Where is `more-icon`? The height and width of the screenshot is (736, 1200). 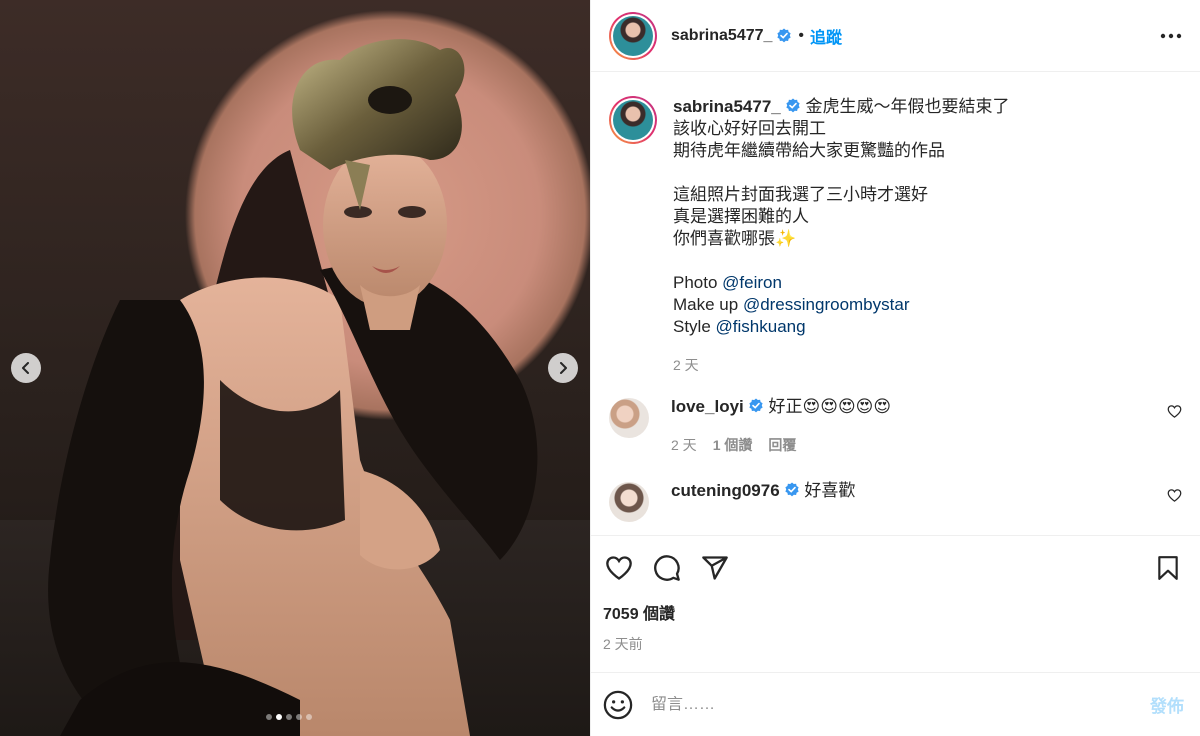
more-icon is located at coordinates (1171, 35).